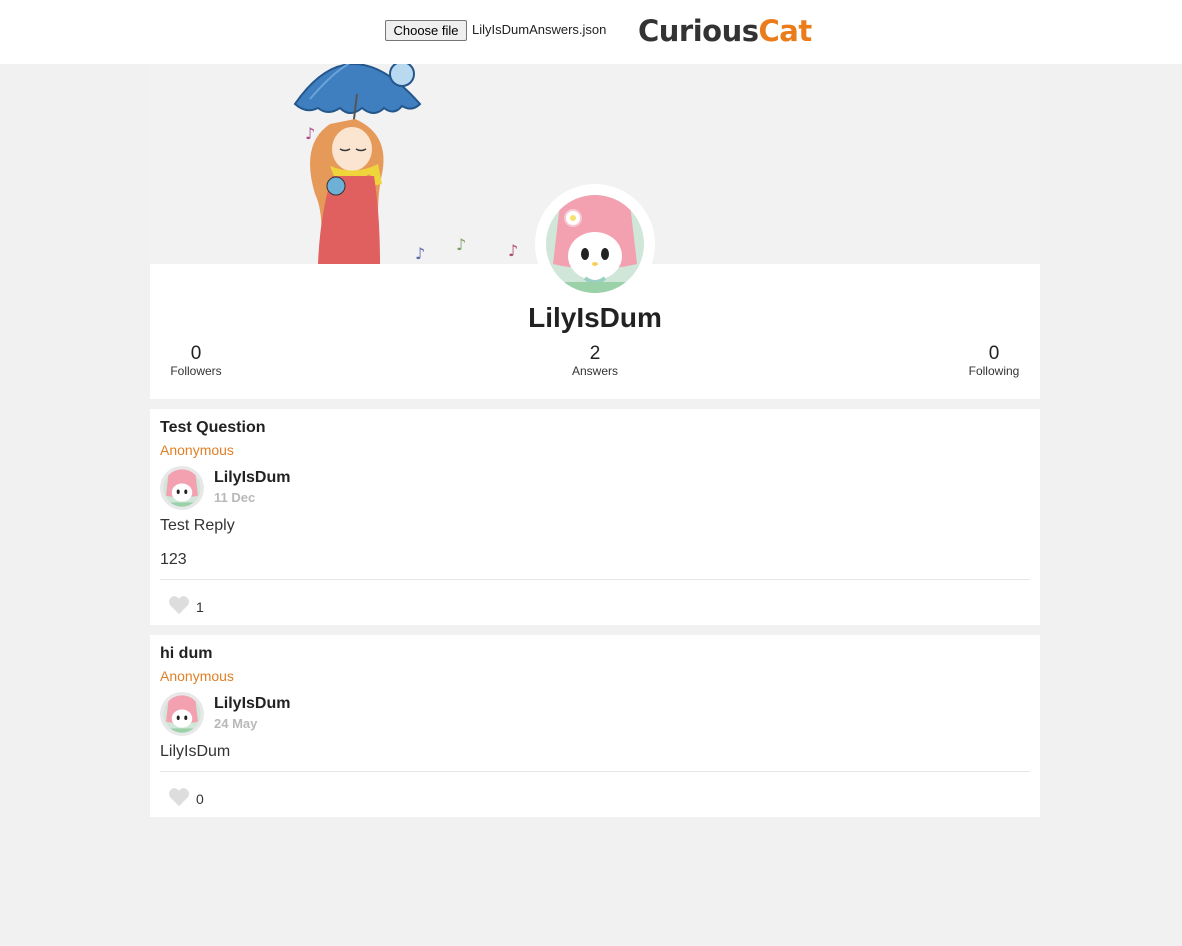  I want to click on answer-text: LilyIsDum, so click(195, 751).